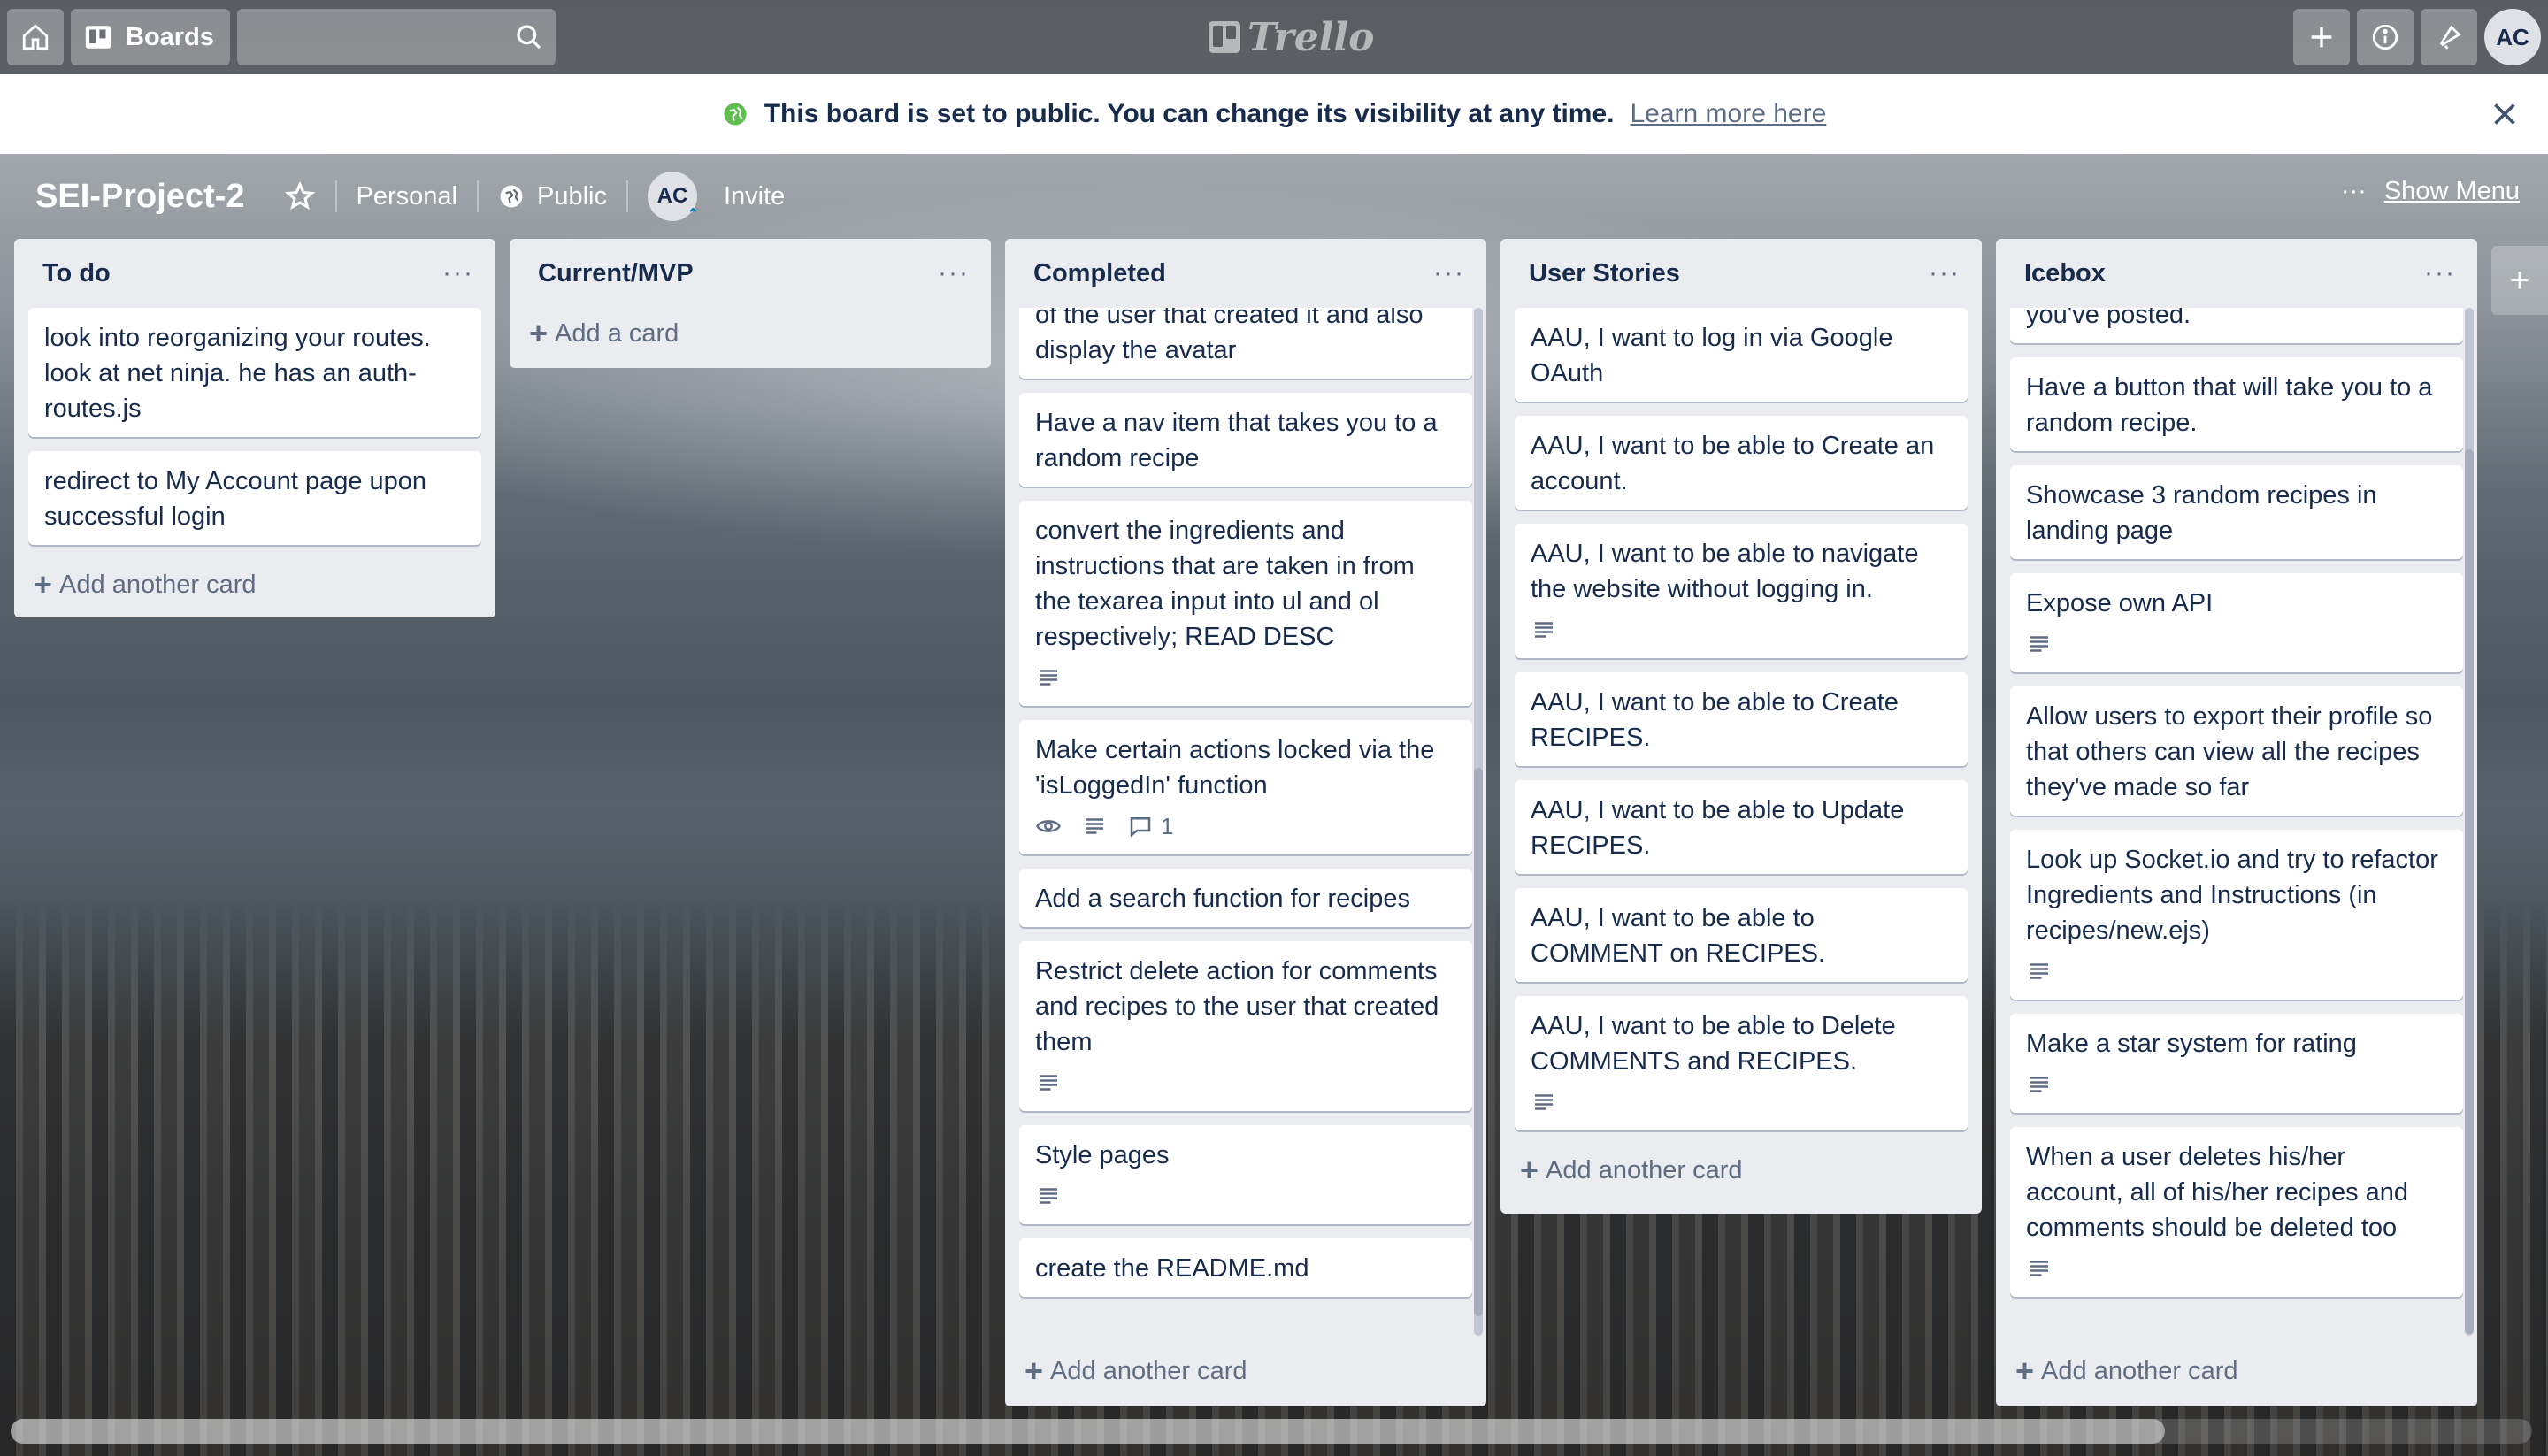 Image resolution: width=2548 pixels, height=1456 pixels. I want to click on boards-icon, so click(98, 37).